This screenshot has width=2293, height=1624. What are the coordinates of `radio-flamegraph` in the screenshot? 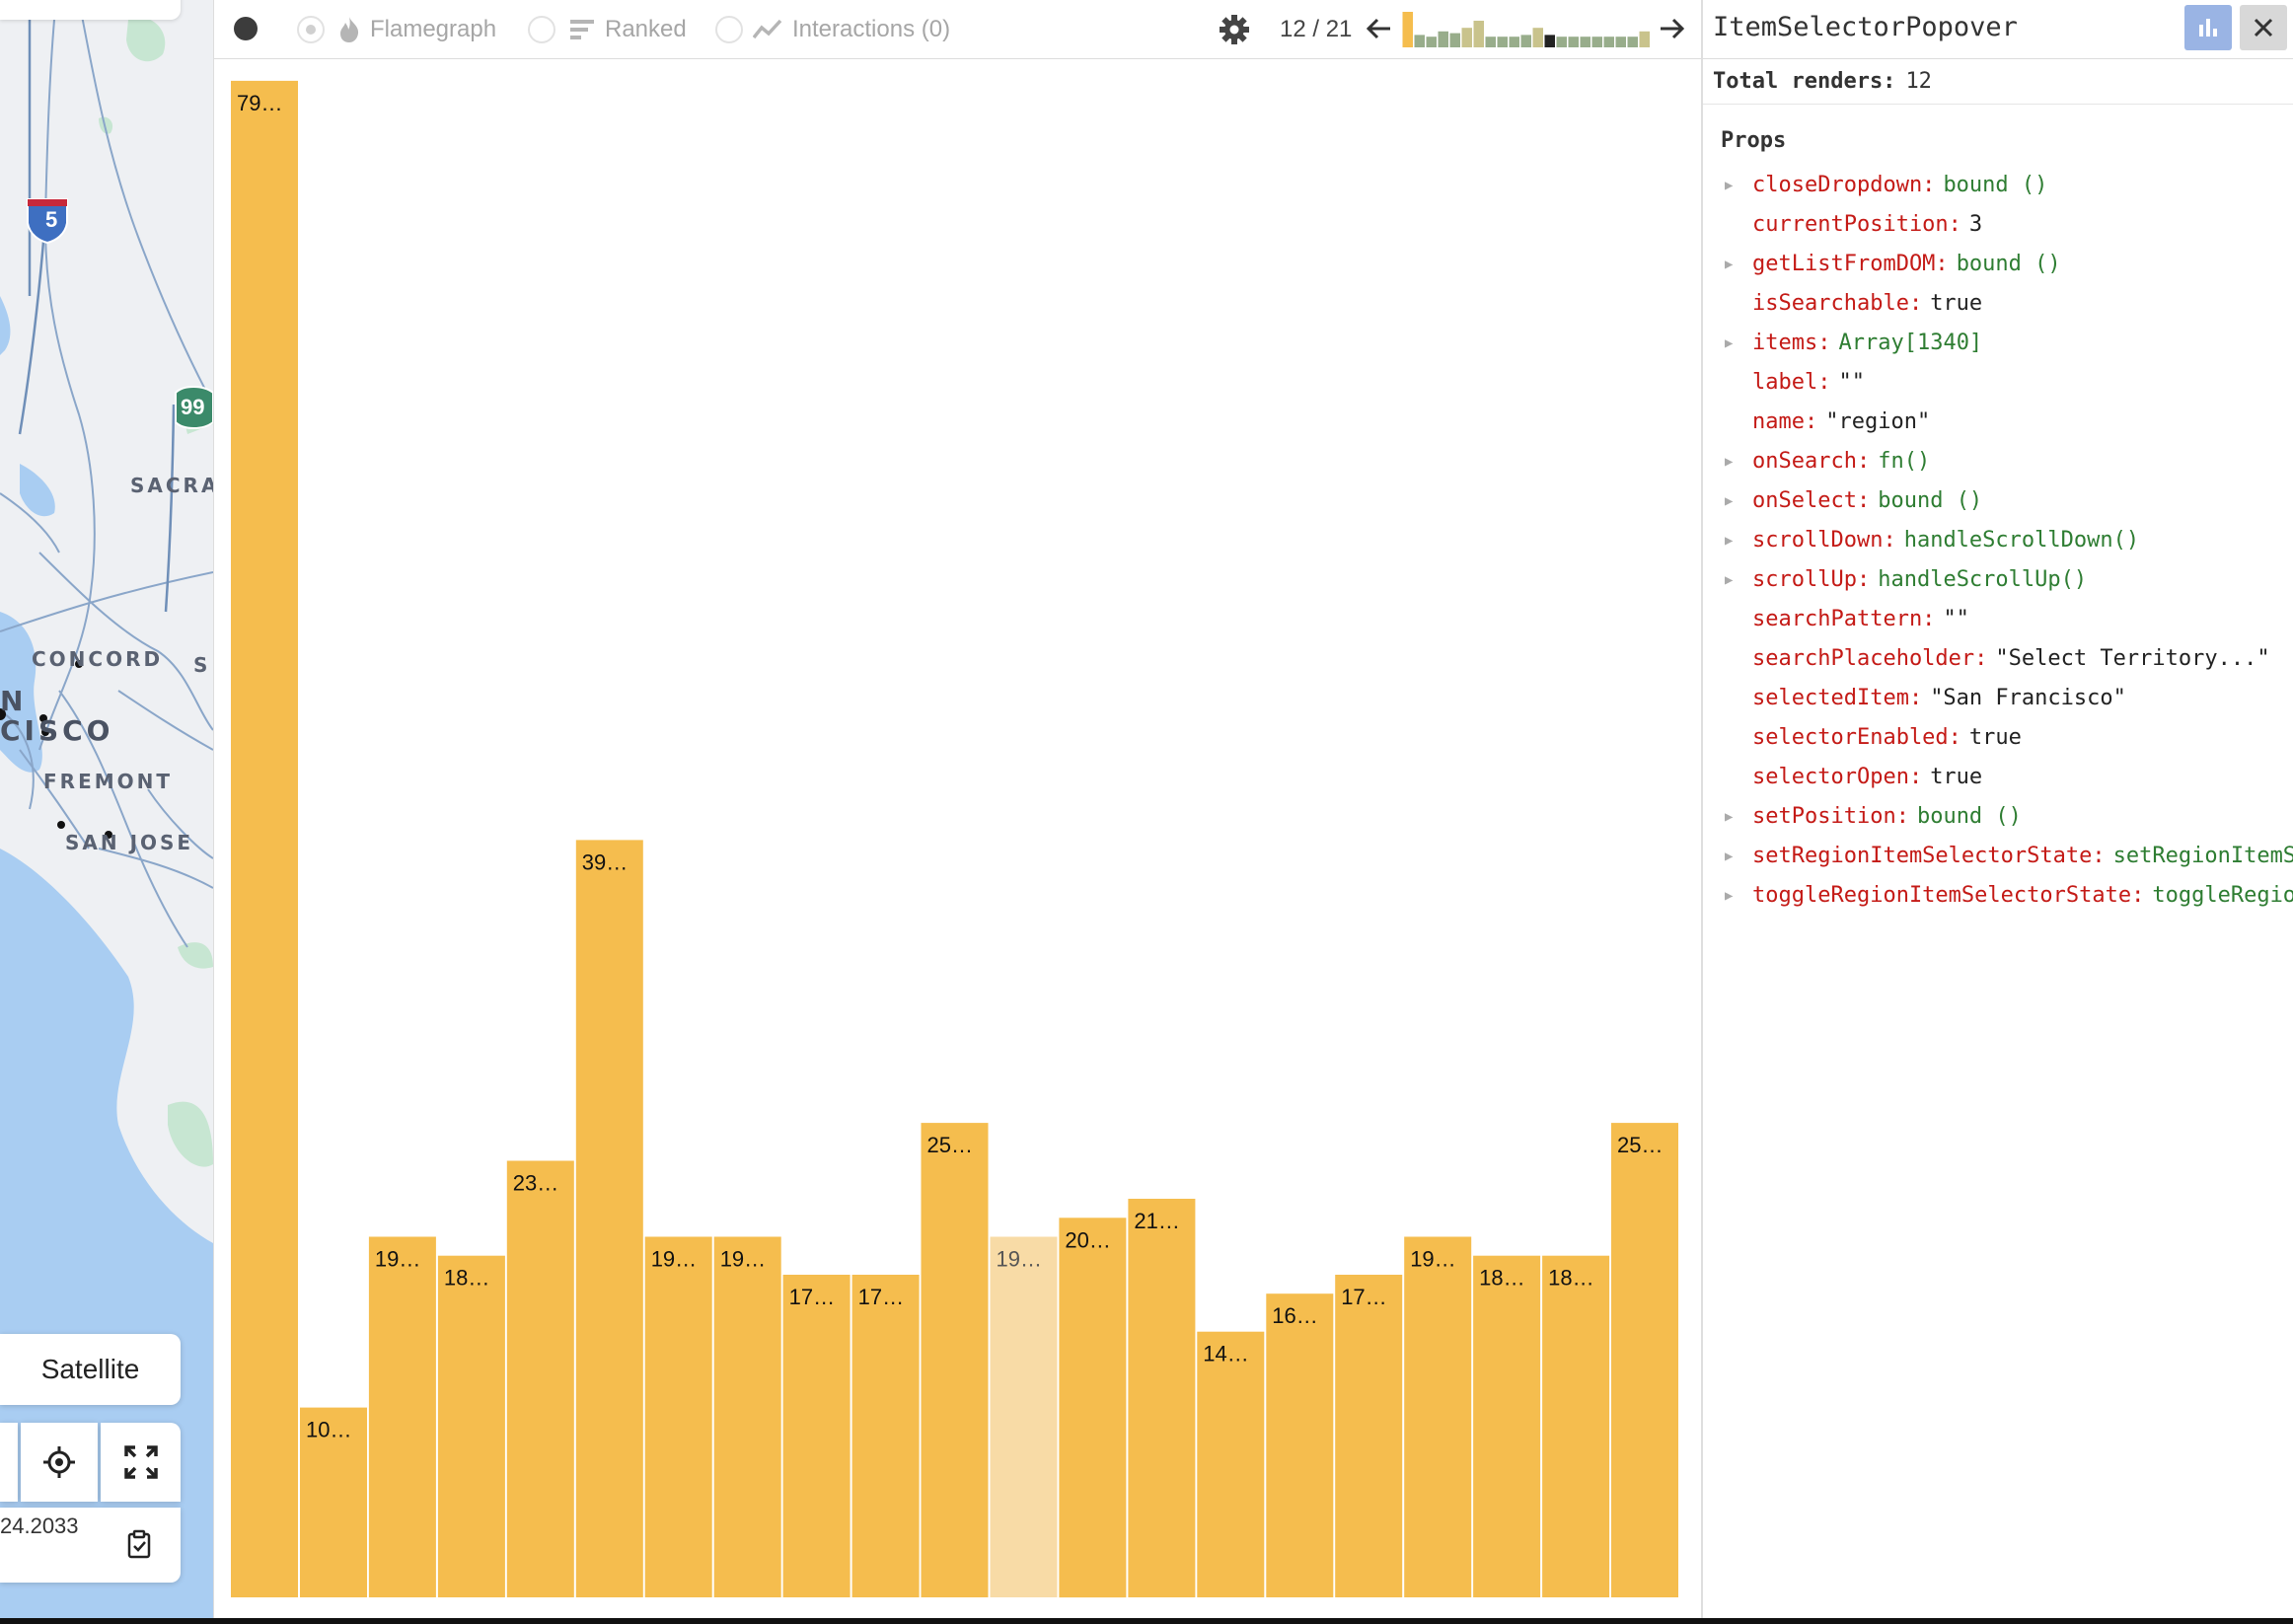 It's located at (311, 29).